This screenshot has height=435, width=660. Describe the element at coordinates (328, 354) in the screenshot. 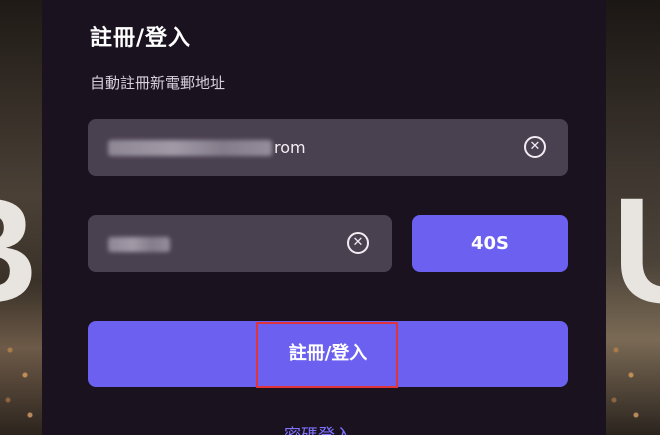

I see `register-login-button: 註冊/登入` at that location.